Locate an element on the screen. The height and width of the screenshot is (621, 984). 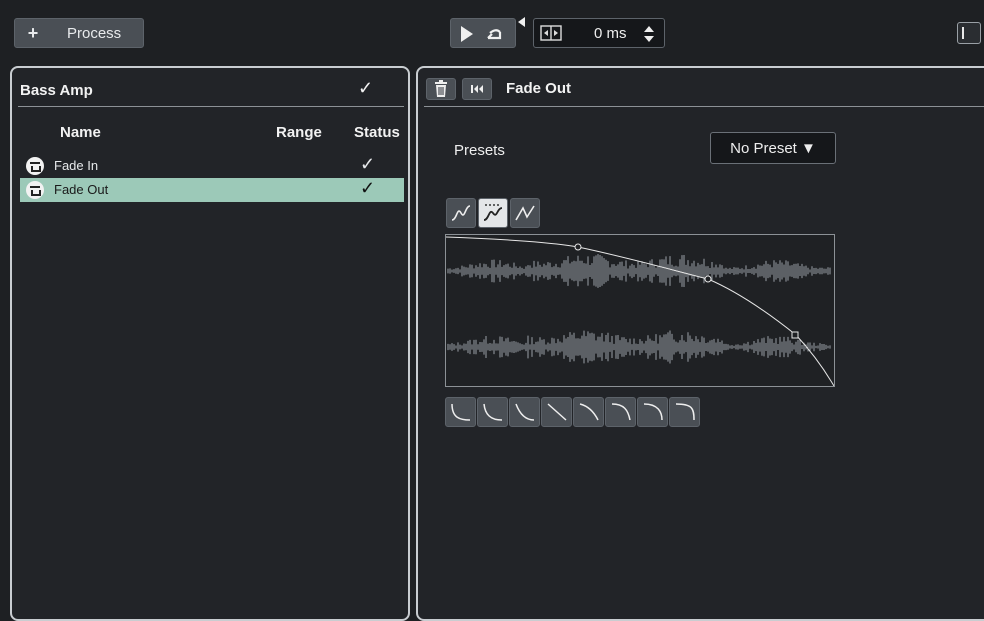
stepper-icon is located at coordinates (649, 34).